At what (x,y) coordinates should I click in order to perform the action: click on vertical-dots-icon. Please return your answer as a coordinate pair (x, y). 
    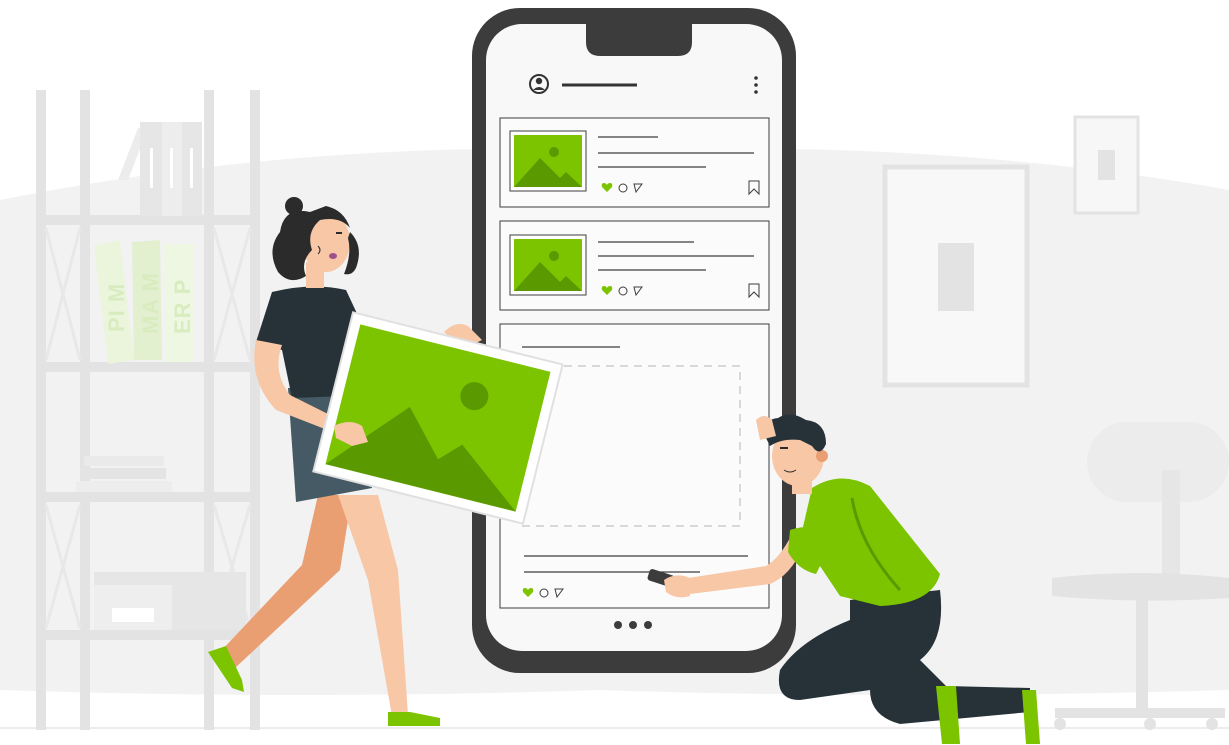
    Looking at the image, I should click on (756, 85).